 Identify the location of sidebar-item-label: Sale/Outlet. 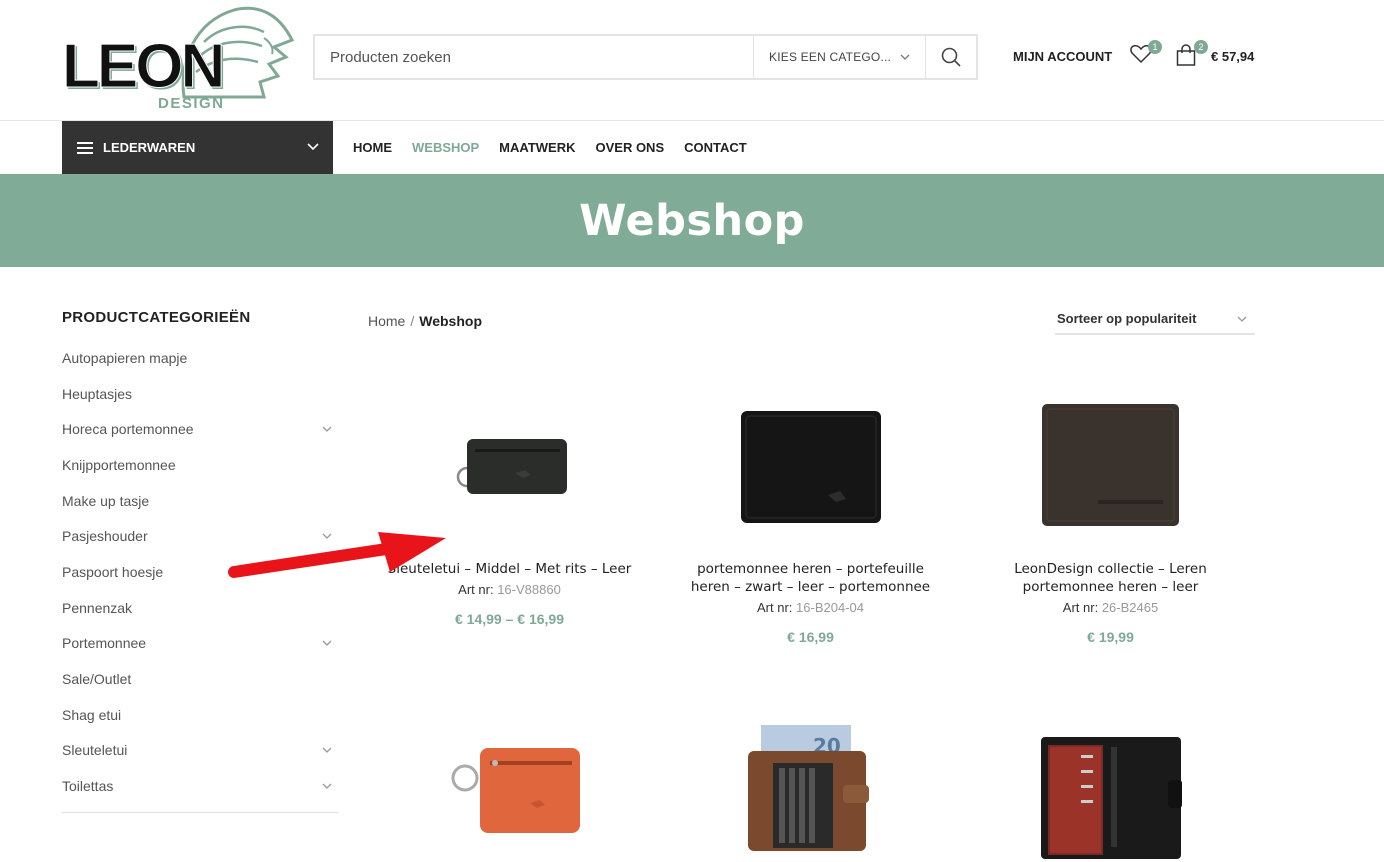
(97, 679).